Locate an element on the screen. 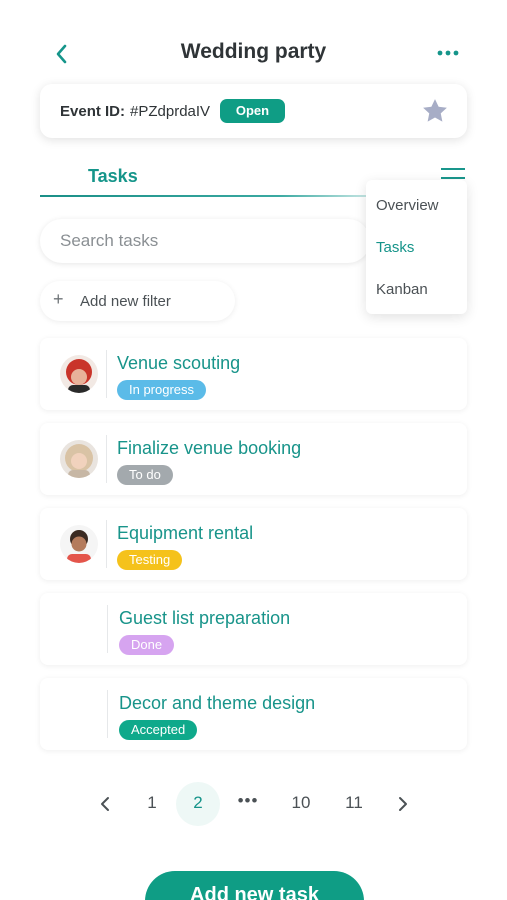  task-row: Guest list preparation Done is located at coordinates (253, 629).